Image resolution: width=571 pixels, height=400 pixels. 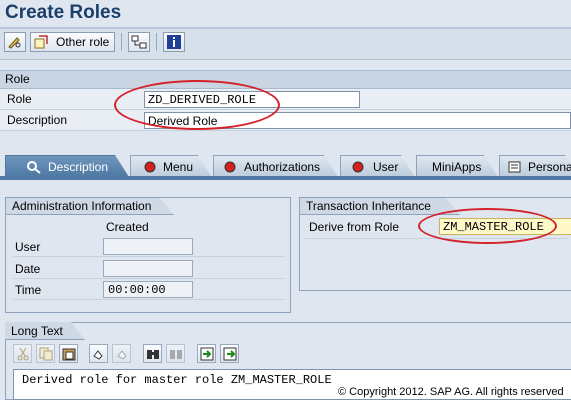 I want to click on role-label: Role, so click(x=19, y=99).